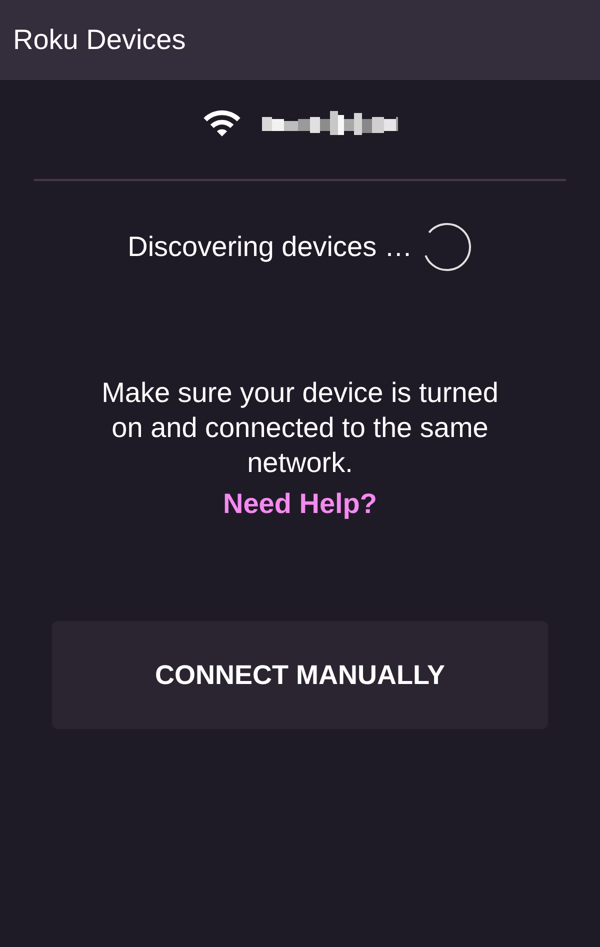  Describe the element at coordinates (99, 40) in the screenshot. I see `app-bar-title: Roku Devices` at that location.